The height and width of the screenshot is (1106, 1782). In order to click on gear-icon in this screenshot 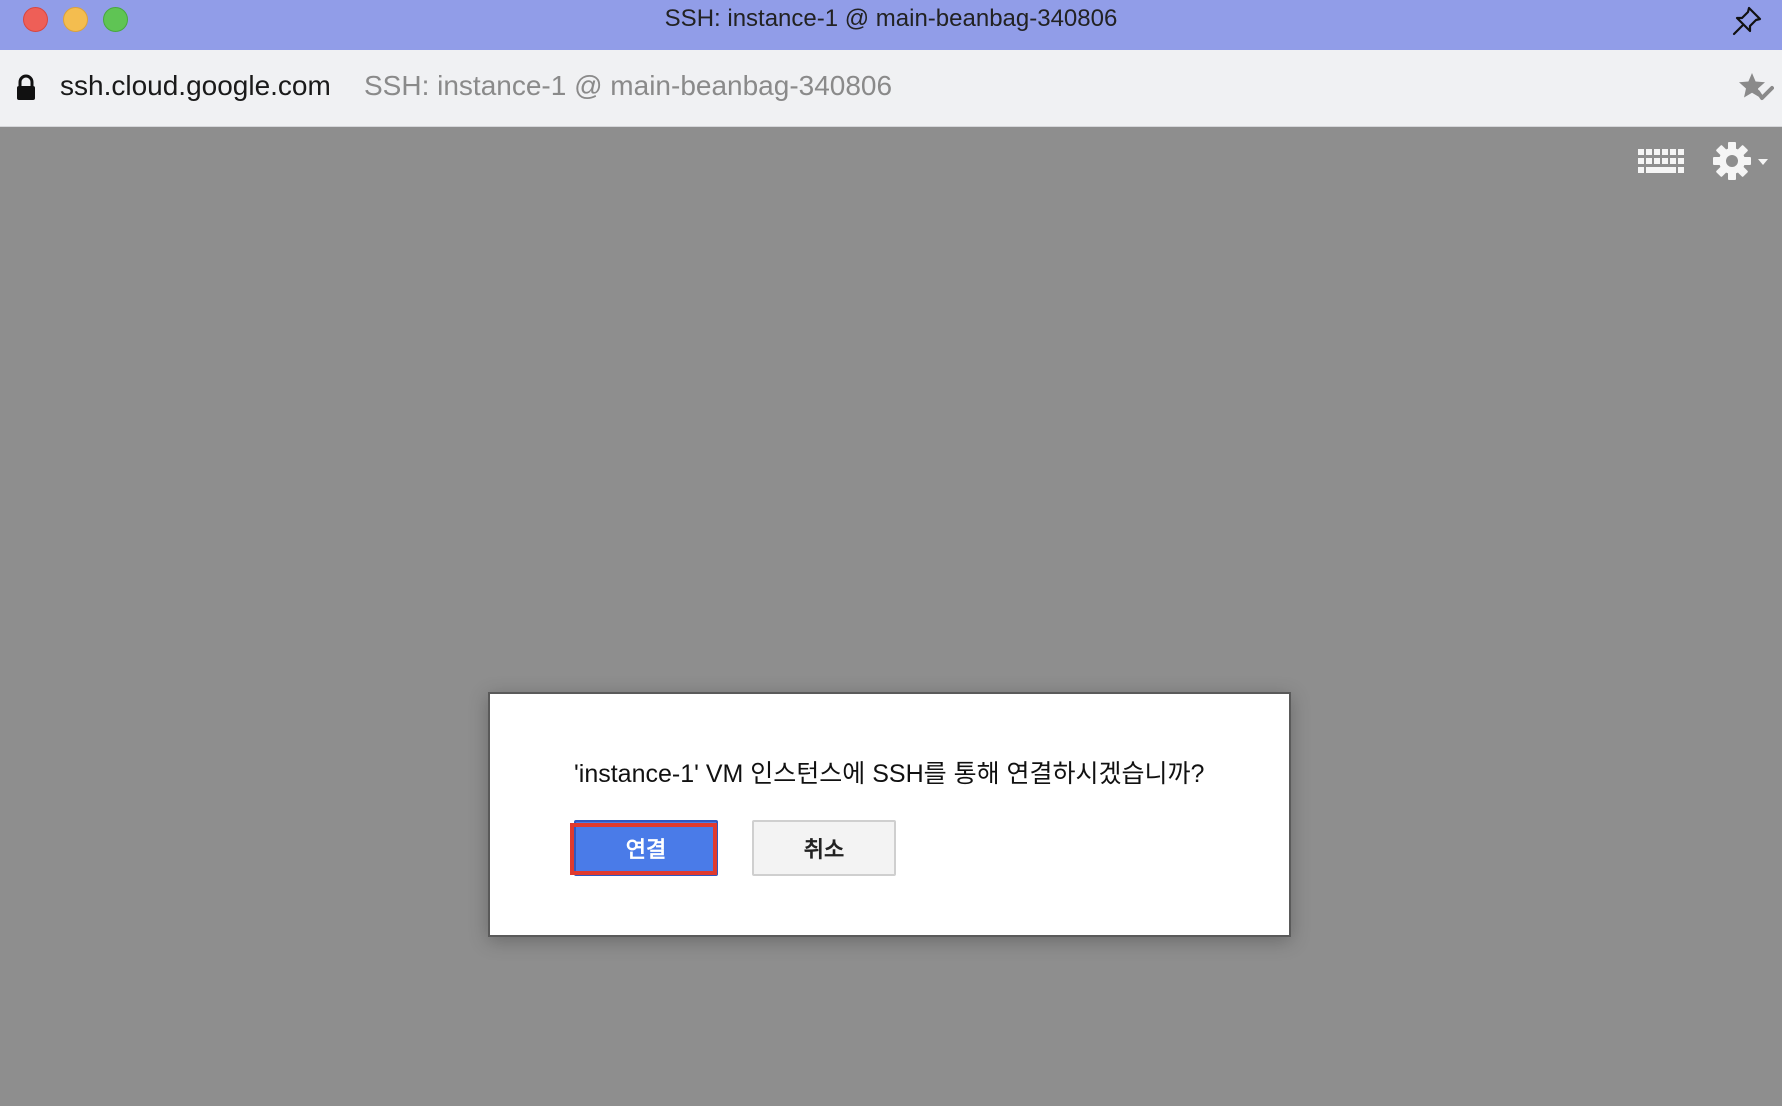, I will do `click(1741, 162)`.